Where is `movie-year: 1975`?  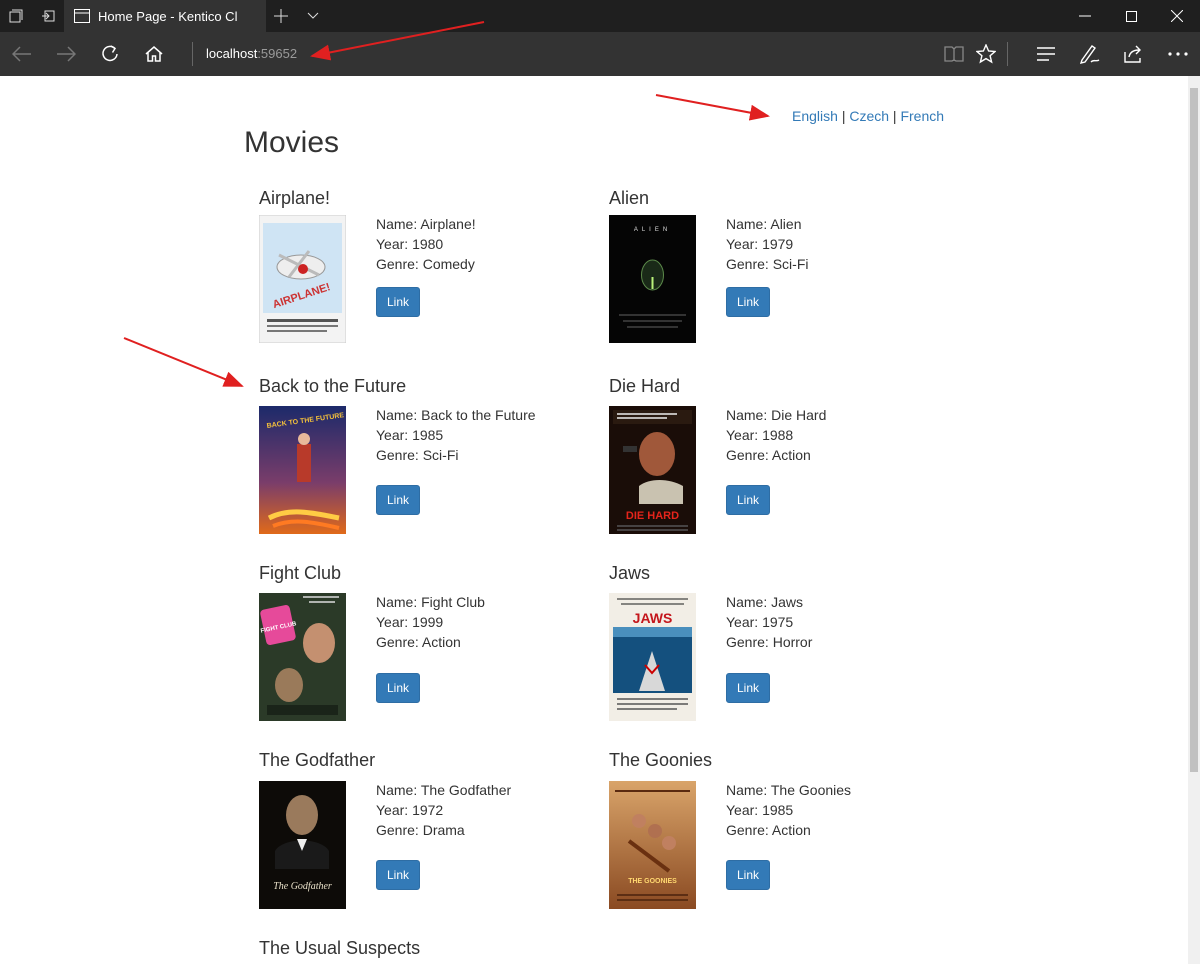
movie-year: 1975 is located at coordinates (778, 622).